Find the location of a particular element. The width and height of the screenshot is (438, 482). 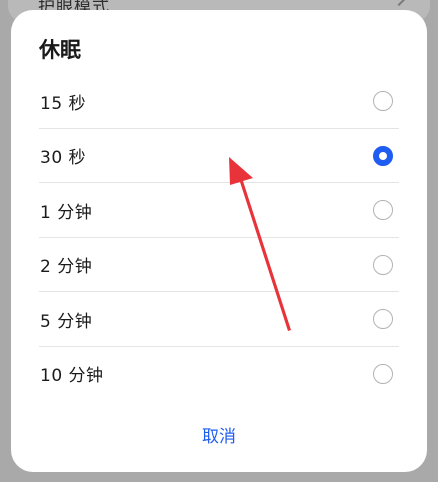

option-10min: 10 分钟 is located at coordinates (219, 374).